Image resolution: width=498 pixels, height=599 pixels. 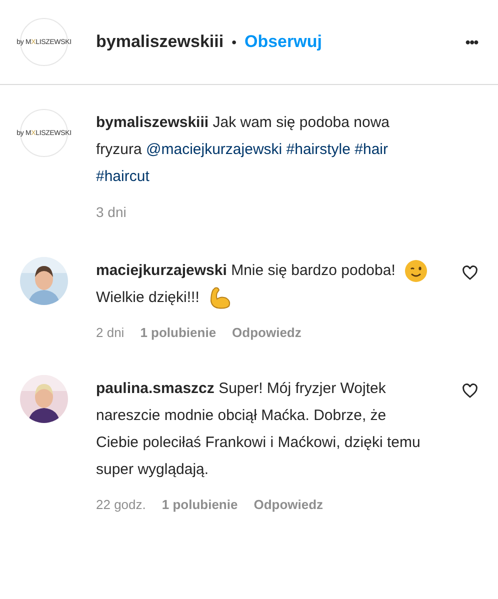 I want to click on tag-link: @maciejkurzajewski, so click(x=214, y=149).